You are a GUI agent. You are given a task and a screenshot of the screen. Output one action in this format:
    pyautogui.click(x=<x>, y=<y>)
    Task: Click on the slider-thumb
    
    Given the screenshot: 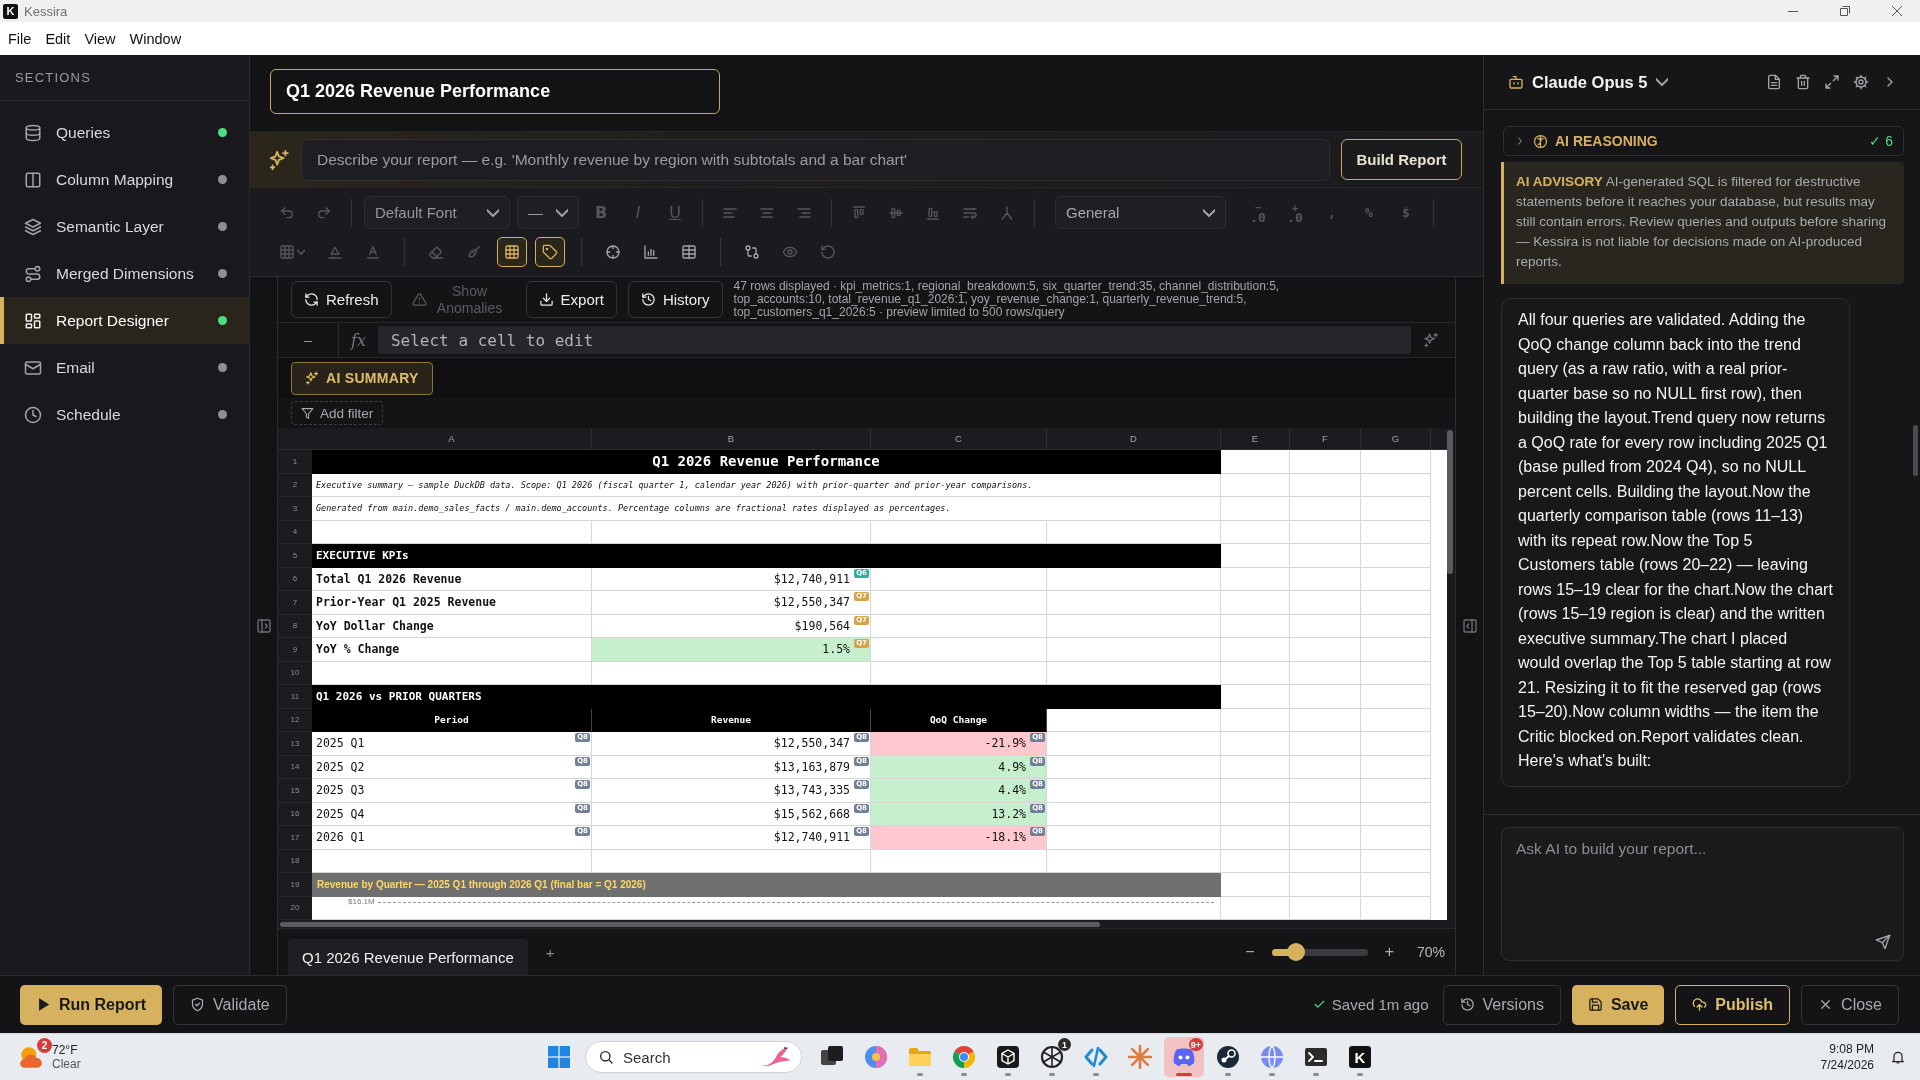 What is the action you would take?
    pyautogui.click(x=1295, y=952)
    